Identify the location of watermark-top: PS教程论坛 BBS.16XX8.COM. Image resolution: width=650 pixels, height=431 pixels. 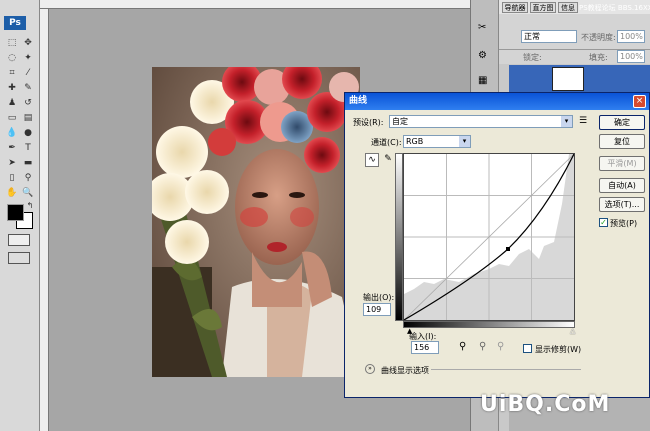
(614, 8).